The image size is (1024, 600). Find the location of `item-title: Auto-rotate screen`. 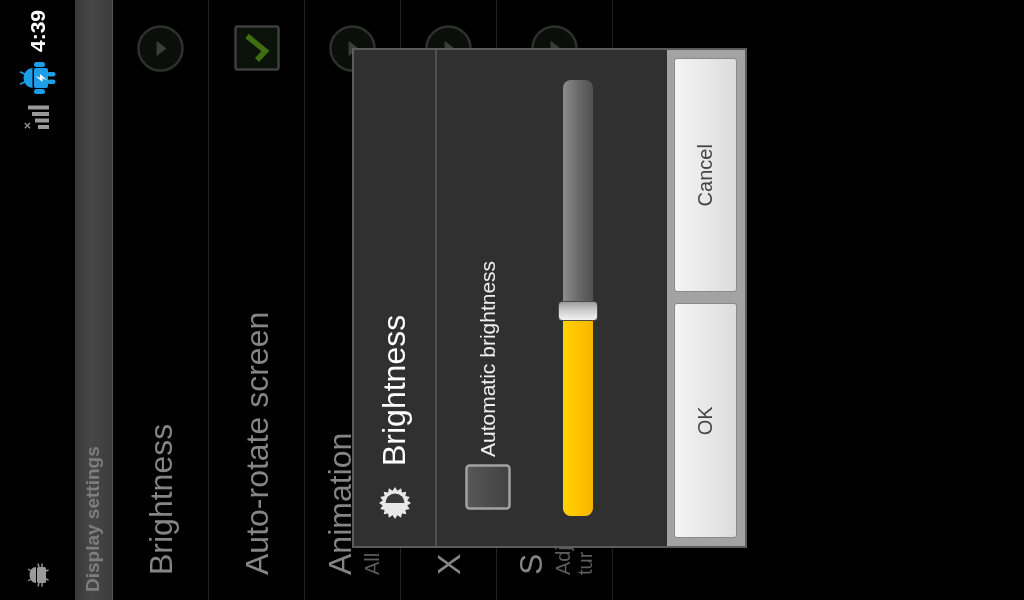

item-title: Auto-rotate screen is located at coordinates (256, 443).